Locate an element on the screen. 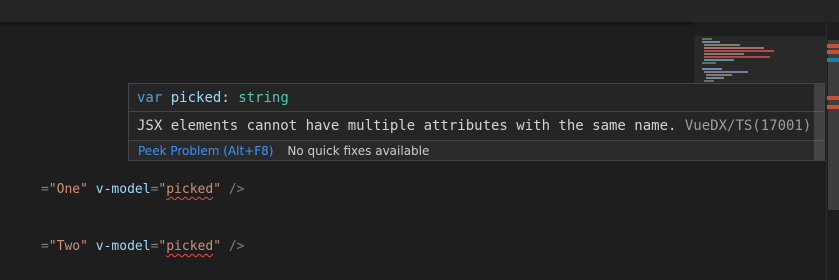 The image size is (839, 280). string-value: "Two" is located at coordinates (68, 246).